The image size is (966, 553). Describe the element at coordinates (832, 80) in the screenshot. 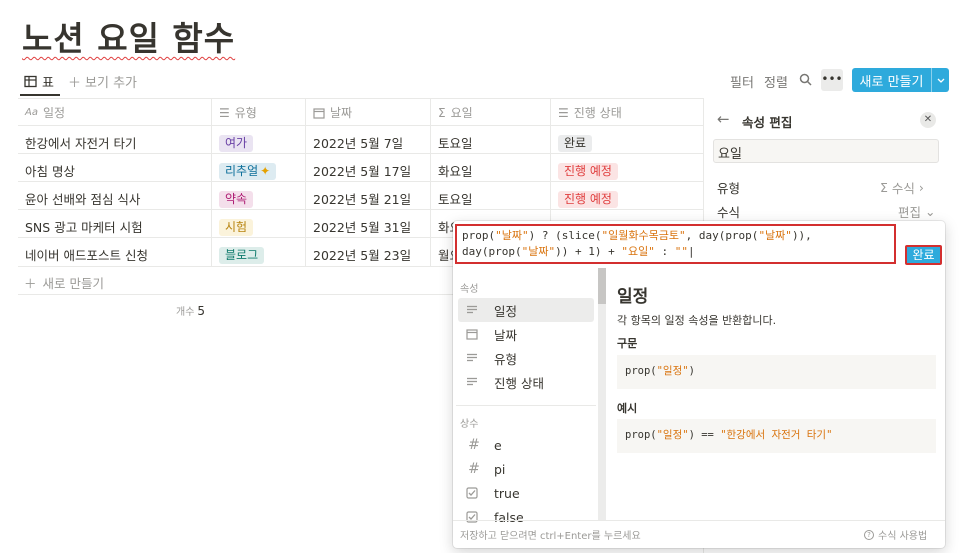

I see `more-options-button: •••` at that location.